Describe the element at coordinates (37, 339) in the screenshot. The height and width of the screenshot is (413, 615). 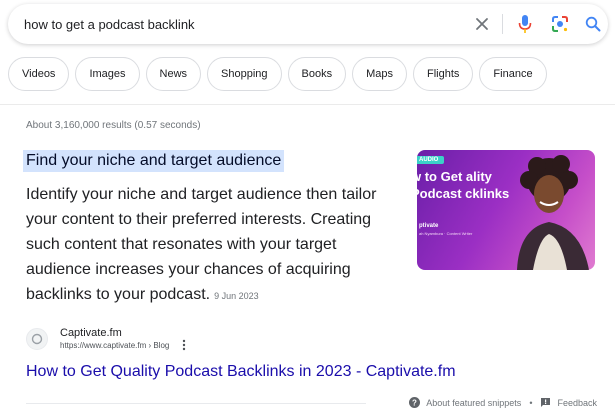
I see `site-favicon-icon` at that location.